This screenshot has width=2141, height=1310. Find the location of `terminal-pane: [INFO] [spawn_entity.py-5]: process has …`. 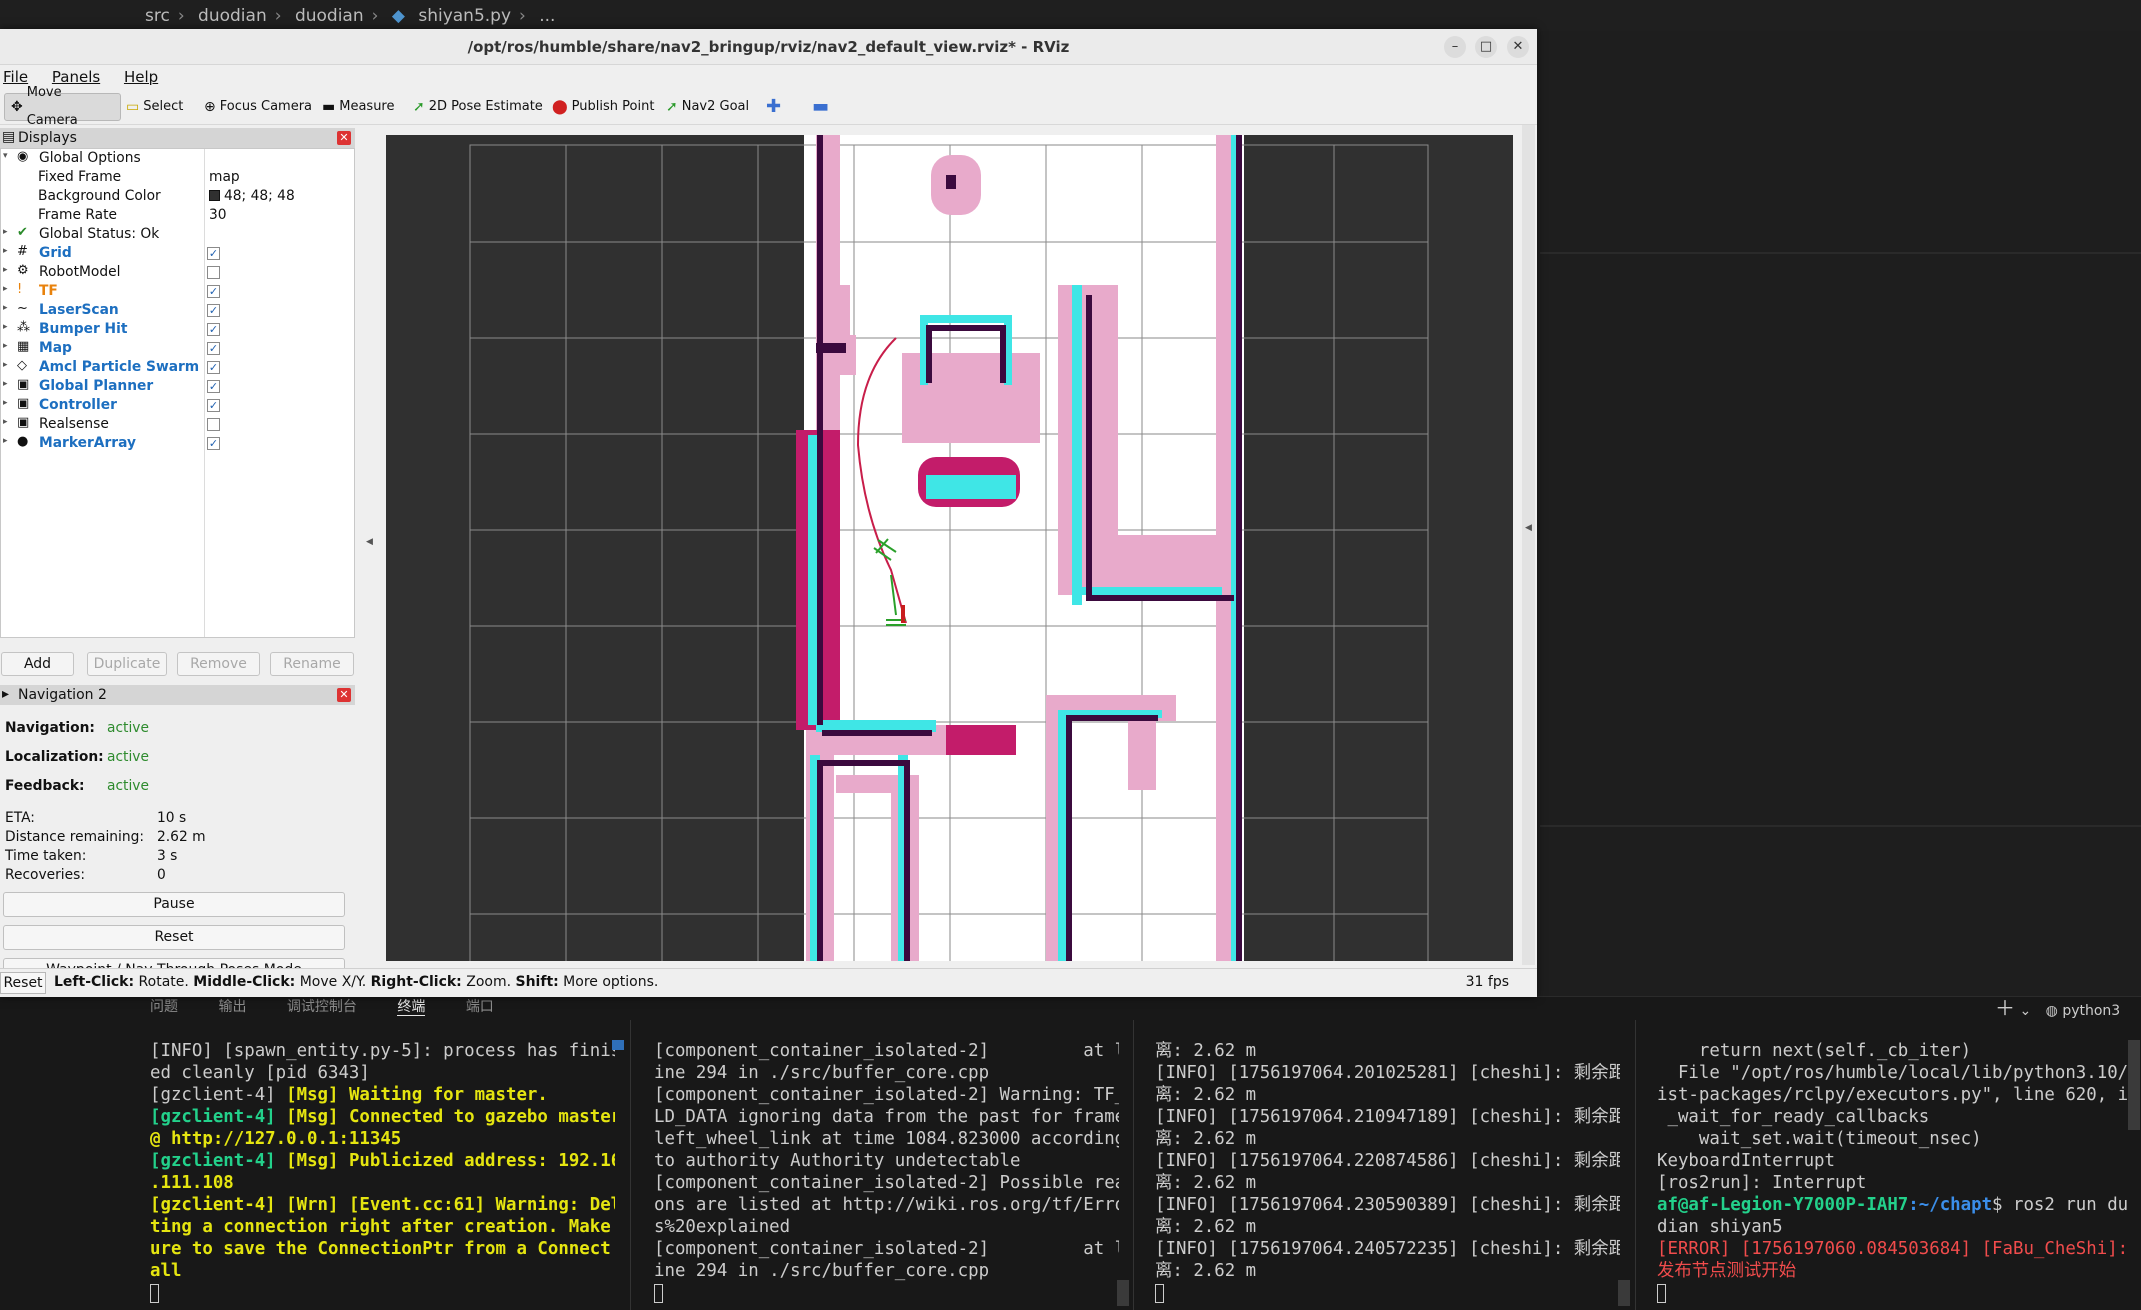

terminal-pane: [INFO] [spawn_entity.py-5]: process has … is located at coordinates (382, 1175).